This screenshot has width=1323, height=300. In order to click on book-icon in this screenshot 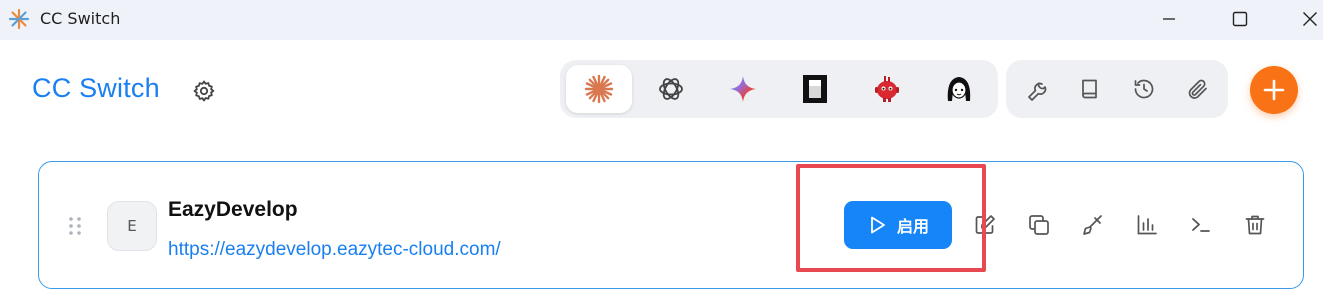, I will do `click(1089, 89)`.